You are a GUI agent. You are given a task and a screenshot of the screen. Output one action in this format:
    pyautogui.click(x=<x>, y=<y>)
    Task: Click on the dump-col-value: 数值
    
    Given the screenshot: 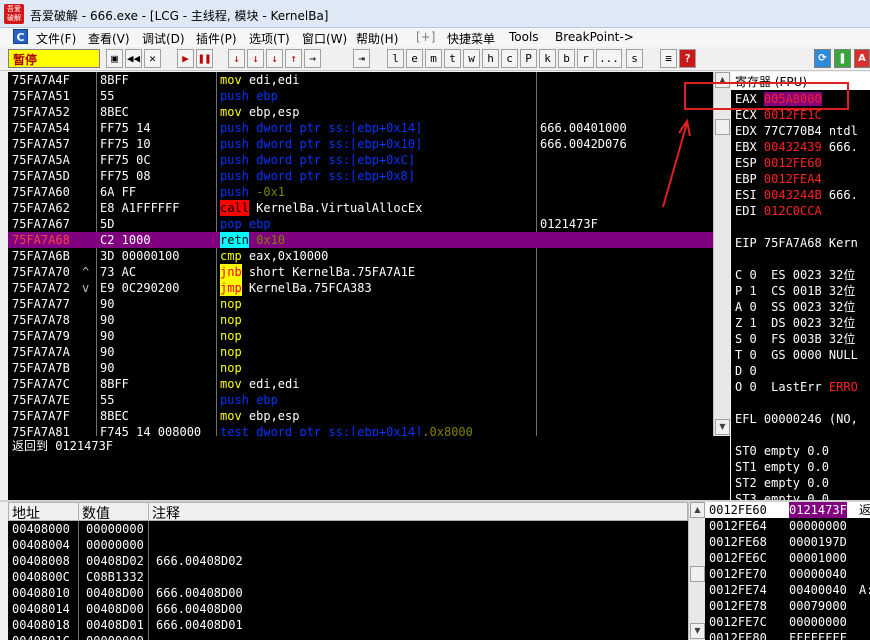 What is the action you would take?
    pyautogui.click(x=114, y=512)
    